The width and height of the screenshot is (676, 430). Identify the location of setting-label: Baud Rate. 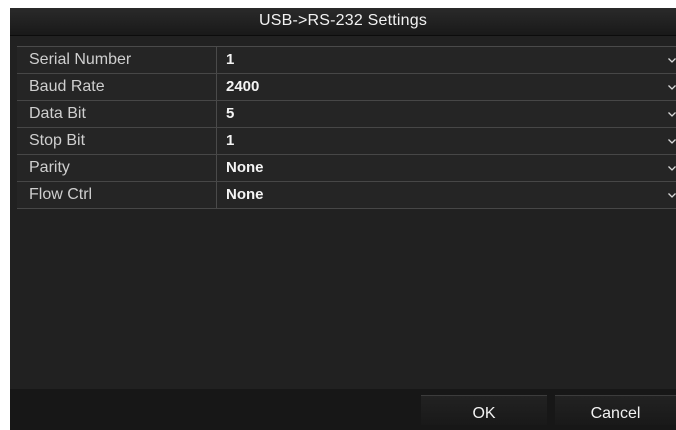
(117, 87).